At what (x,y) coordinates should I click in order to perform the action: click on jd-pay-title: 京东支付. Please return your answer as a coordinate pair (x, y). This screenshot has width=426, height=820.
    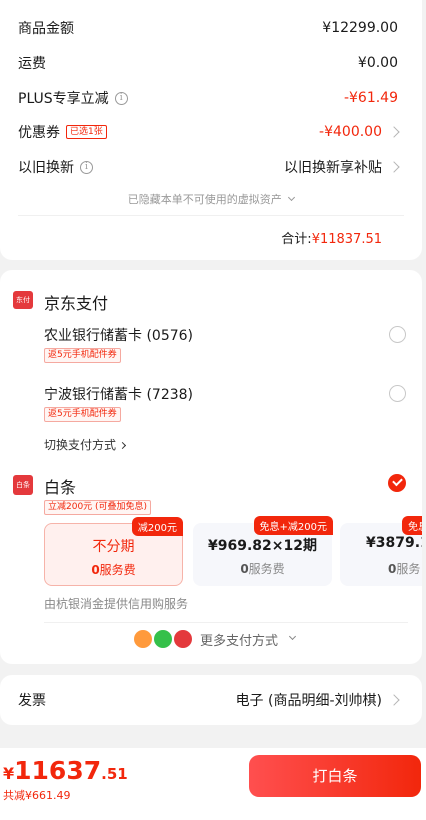
    Looking at the image, I should click on (76, 303).